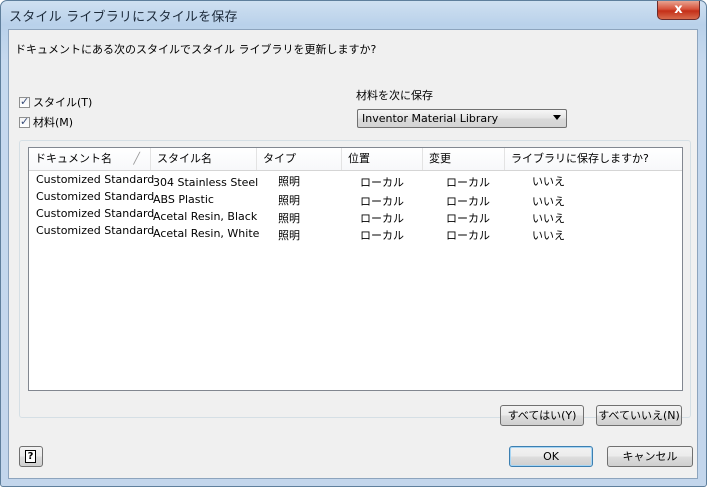  I want to click on material-checkbox-label: 材料(M), so click(53, 122).